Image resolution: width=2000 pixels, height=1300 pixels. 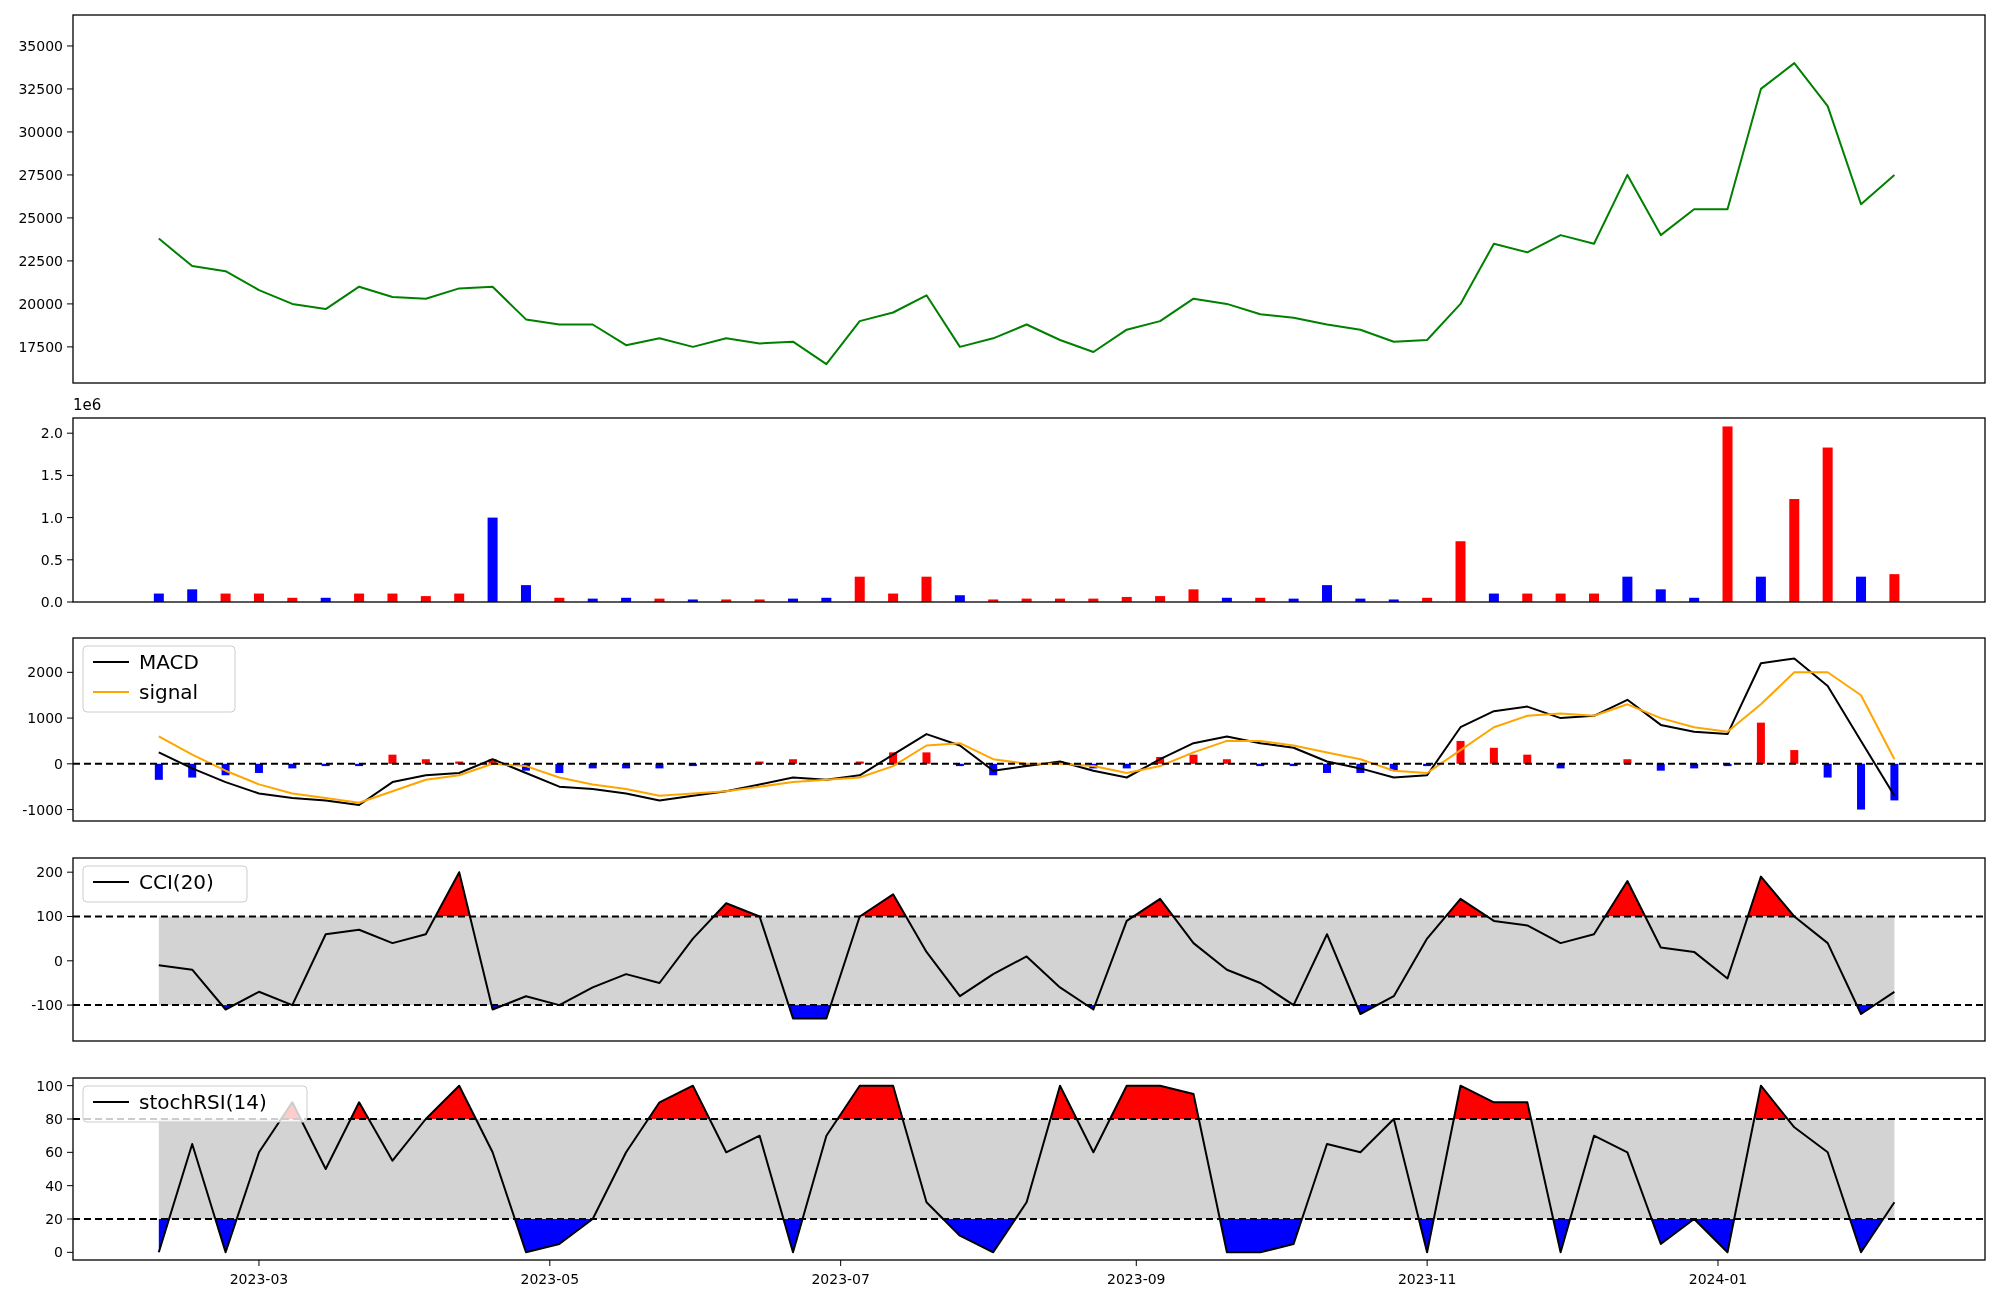 I want to click on x-tick-label: 2023-07, so click(x=840, y=1279).